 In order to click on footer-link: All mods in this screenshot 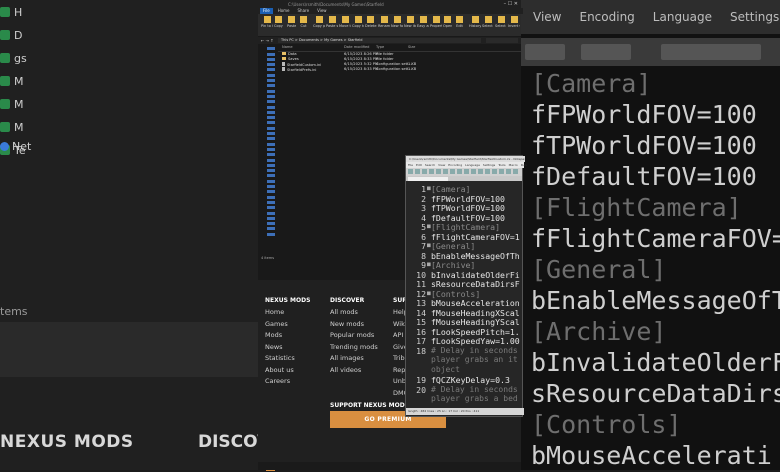, I will do `click(354, 314)`.